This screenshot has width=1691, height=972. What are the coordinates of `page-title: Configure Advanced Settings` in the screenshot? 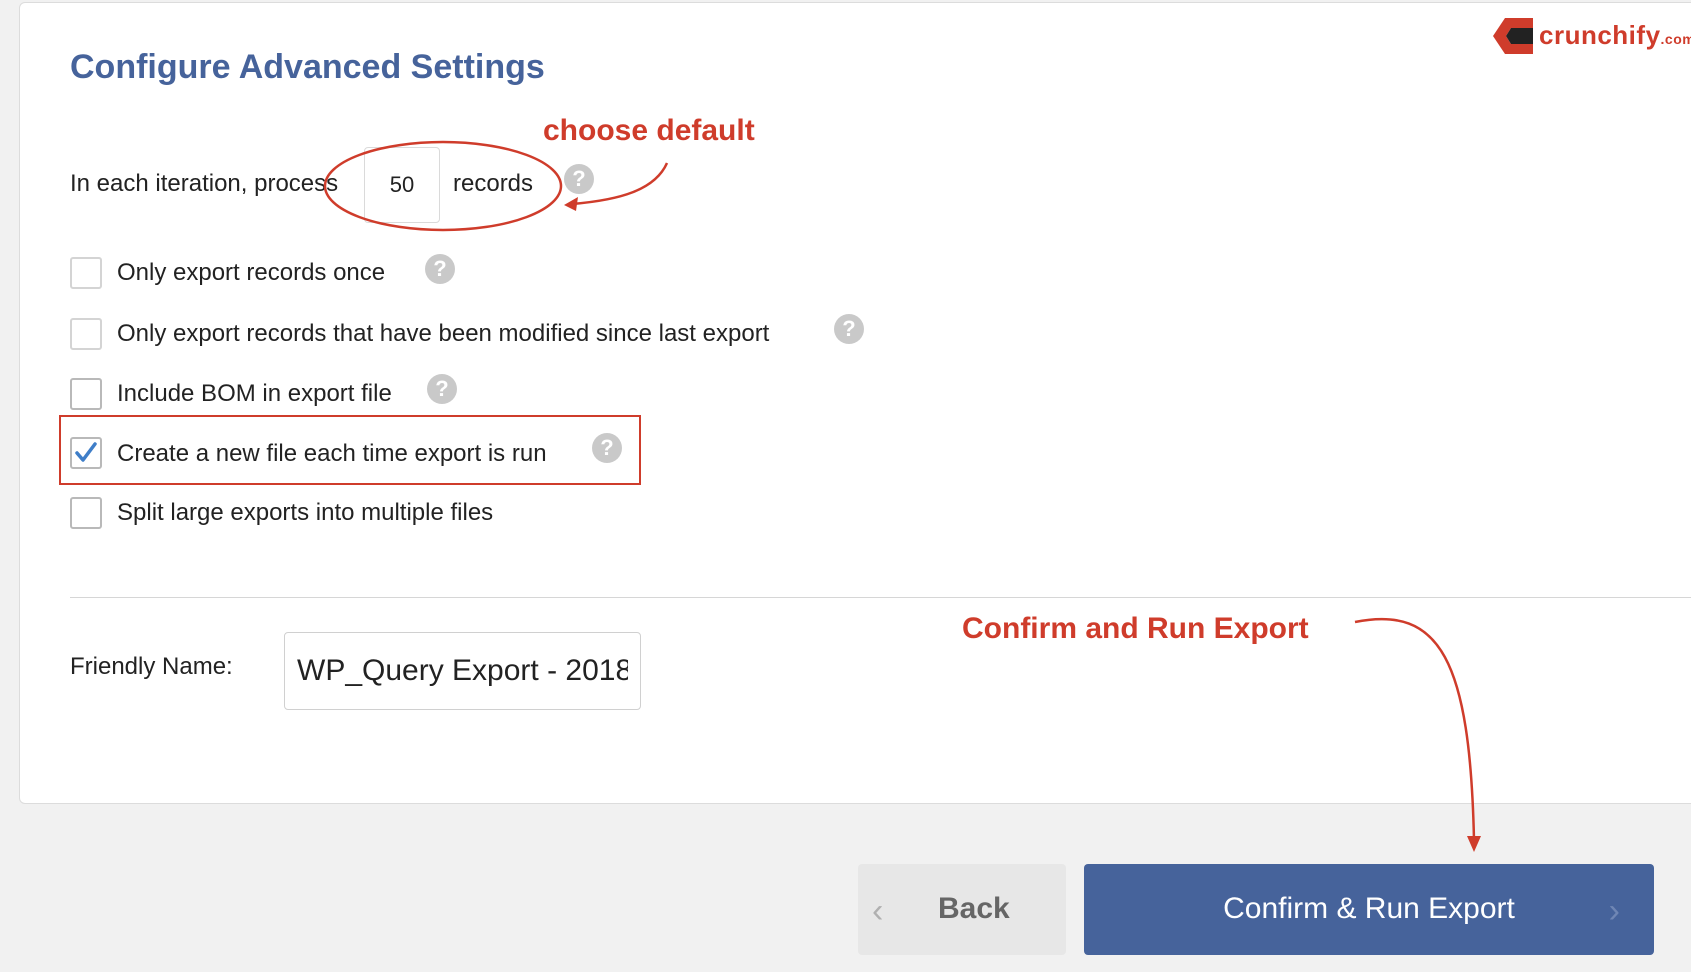 It's located at (307, 67).